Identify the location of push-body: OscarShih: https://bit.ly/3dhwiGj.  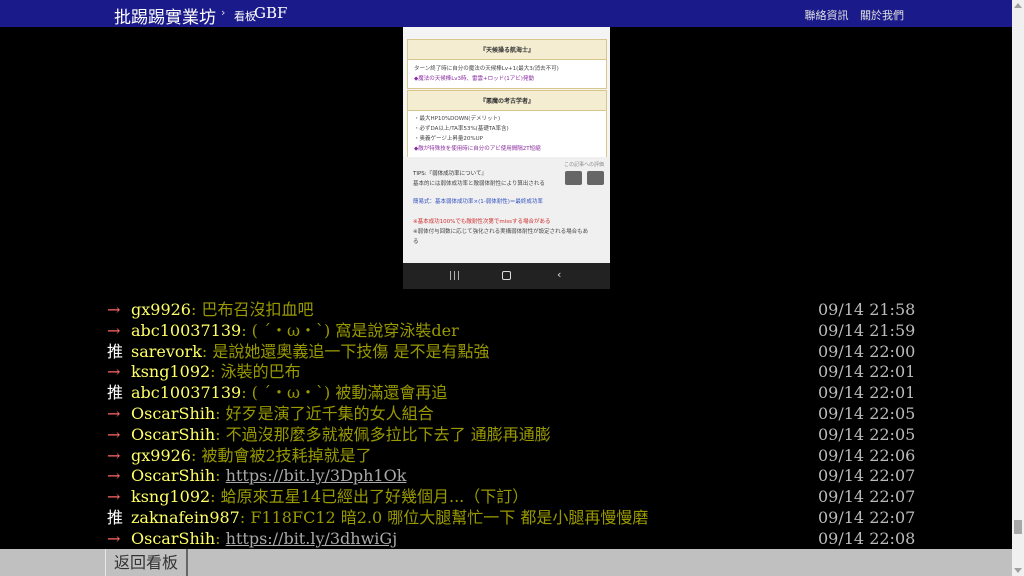
(264, 538).